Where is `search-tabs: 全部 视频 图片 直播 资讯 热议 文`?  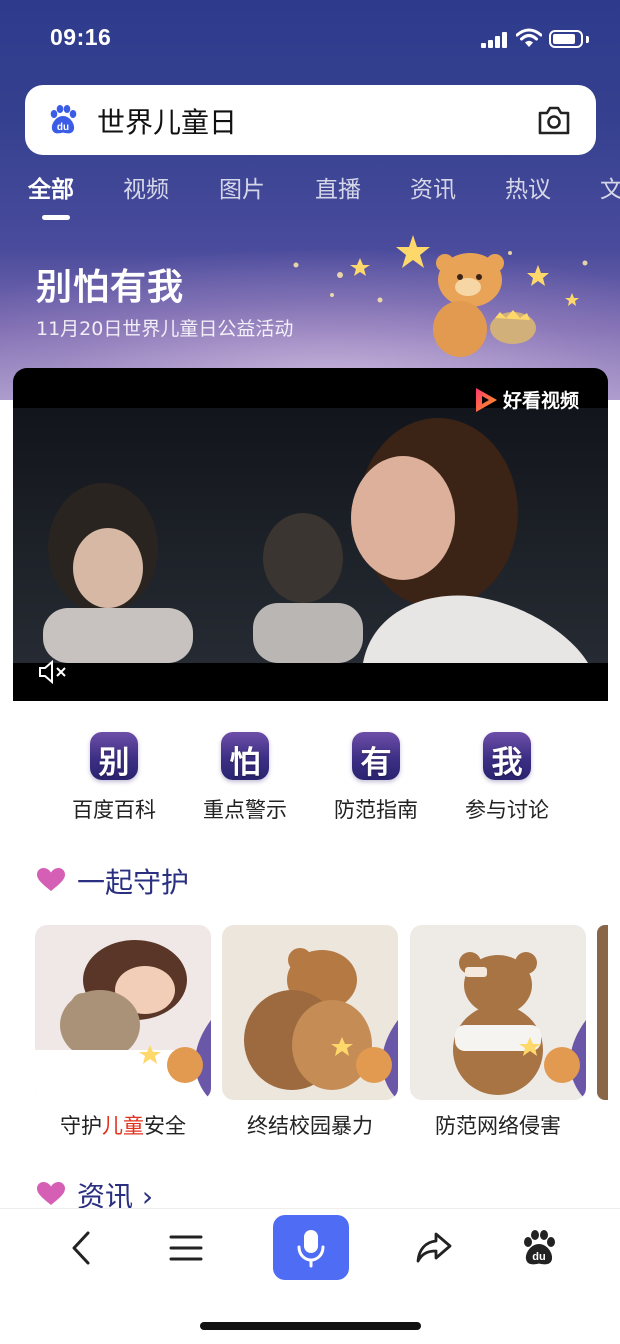 search-tabs: 全部 视频 图片 直播 资讯 热议 文 is located at coordinates (310, 190).